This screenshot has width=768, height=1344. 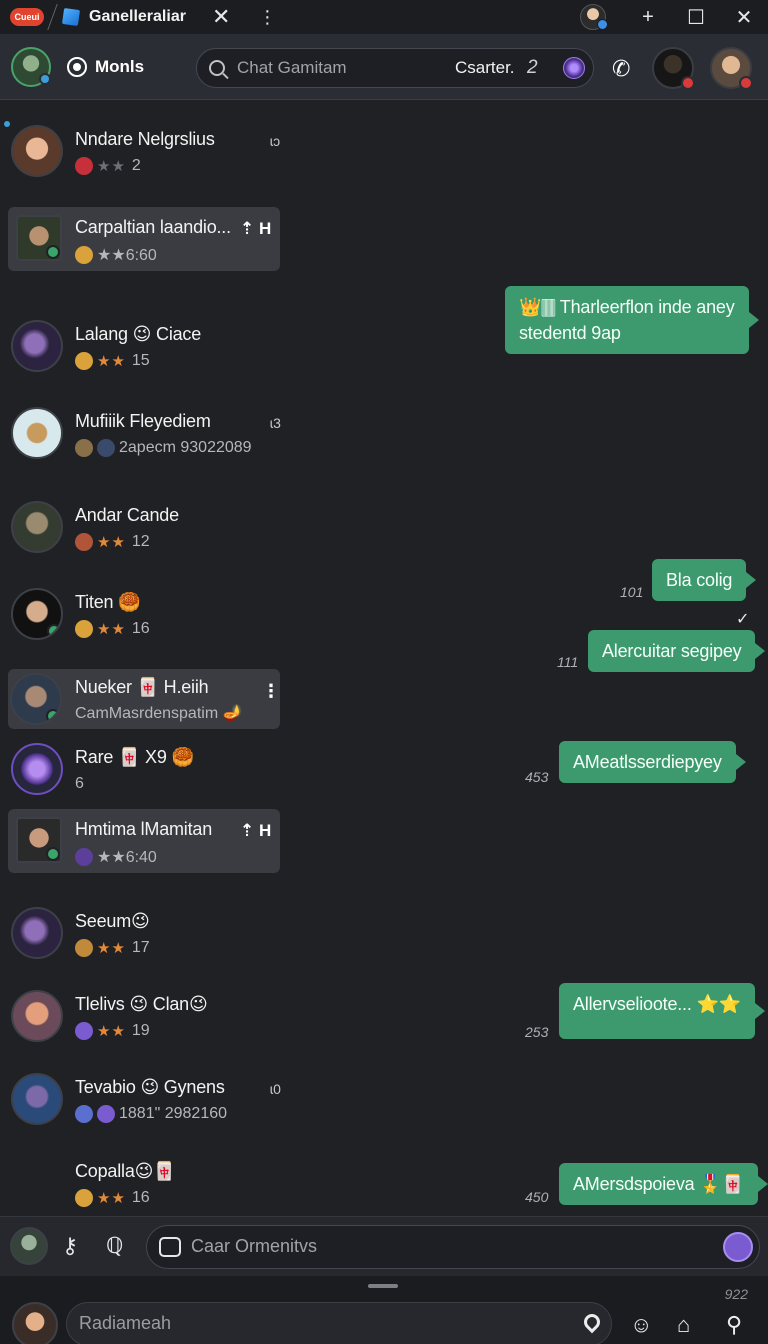 What do you see at coordinates (384, 17) in the screenshot?
I see `window-titlebar: Cueui Ganelleraliar ✕ ⋮ + ☐ ✕` at bounding box center [384, 17].